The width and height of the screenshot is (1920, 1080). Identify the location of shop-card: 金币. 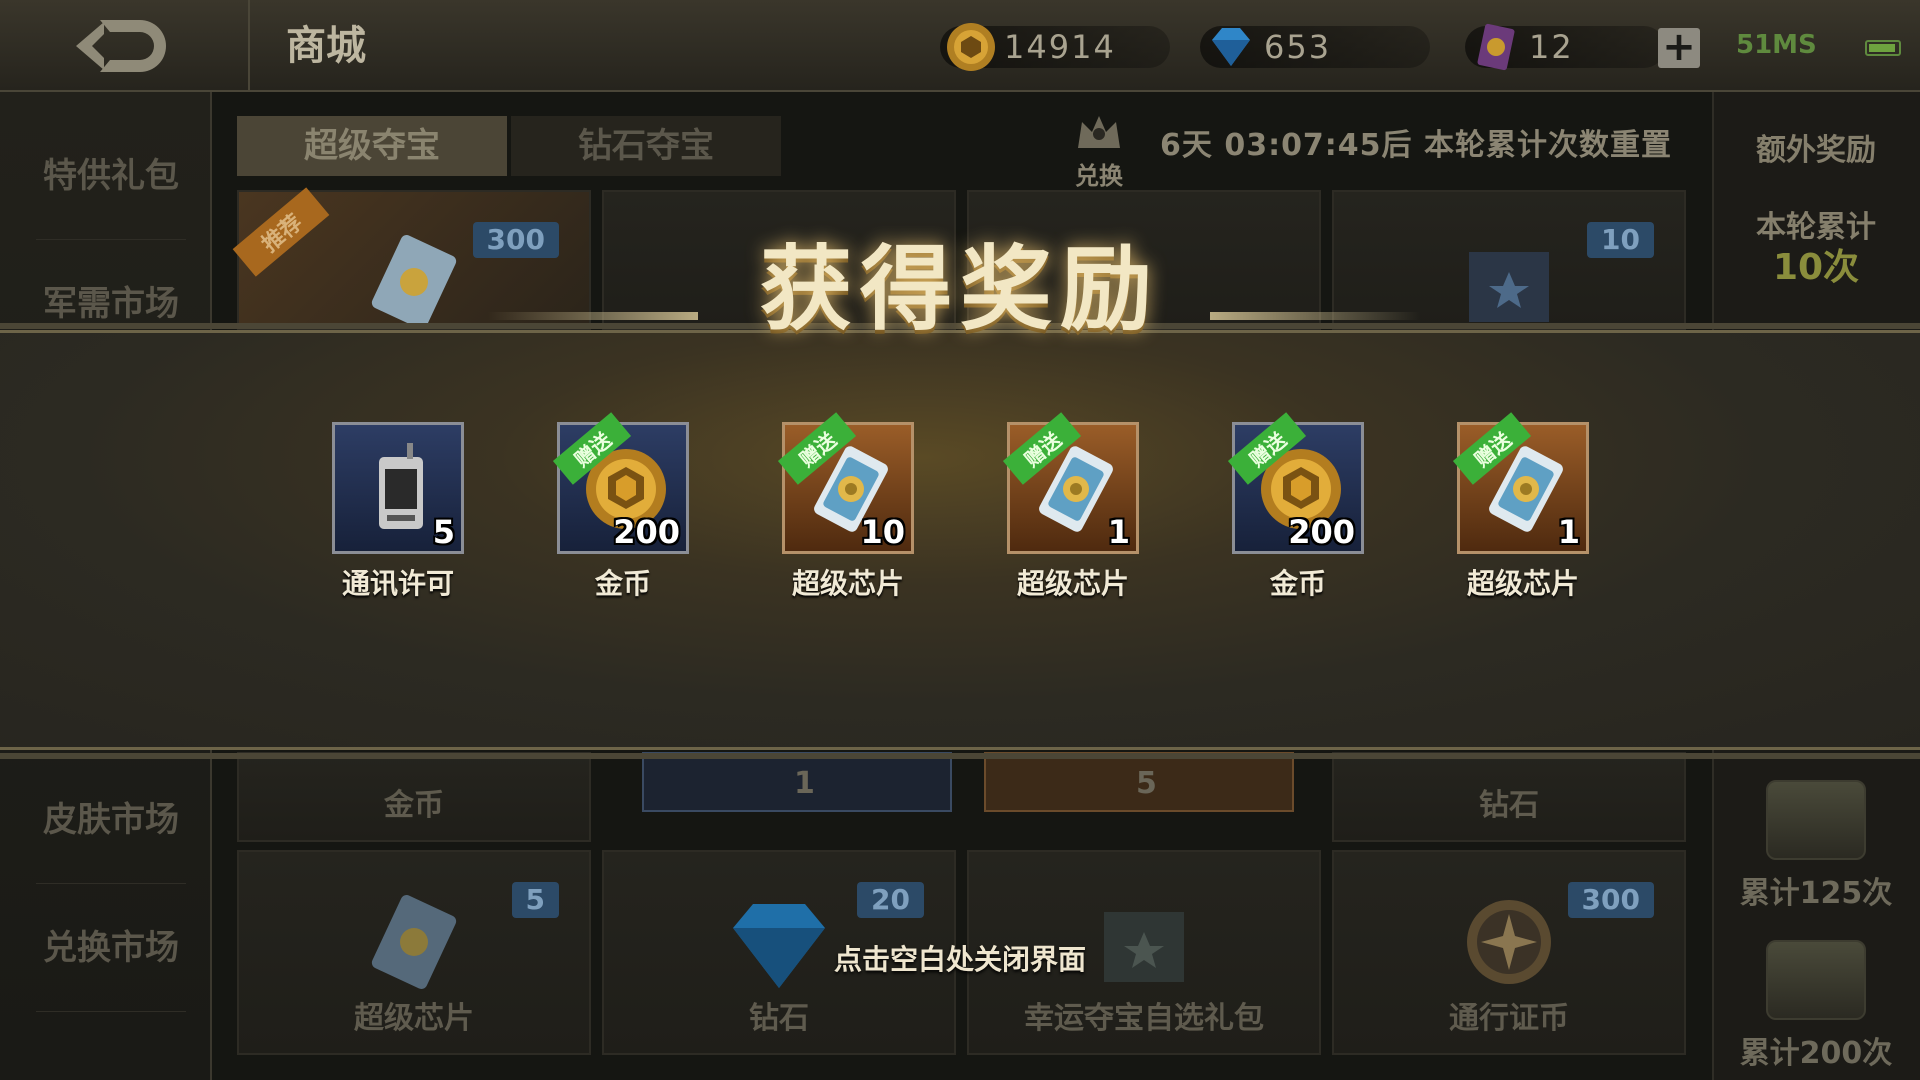
(414, 797).